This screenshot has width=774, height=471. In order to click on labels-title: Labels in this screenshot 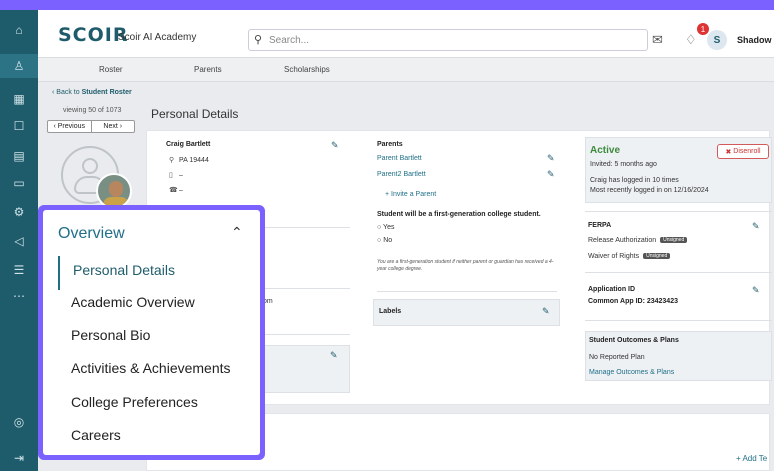, I will do `click(390, 311)`.